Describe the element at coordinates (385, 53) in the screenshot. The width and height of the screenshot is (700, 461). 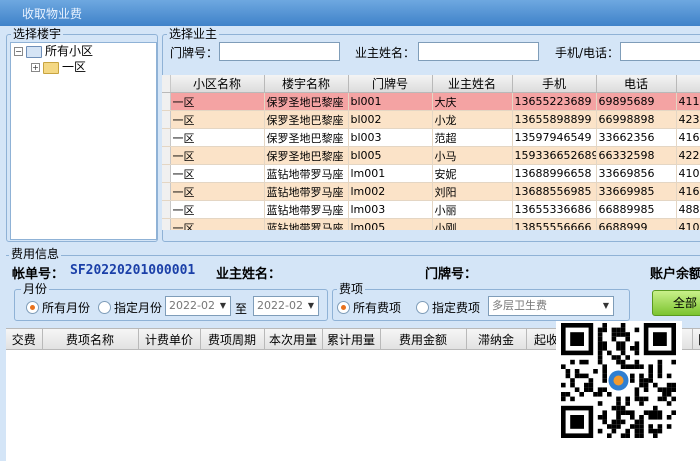
I see `owner-name-label: 业主姓名：` at that location.